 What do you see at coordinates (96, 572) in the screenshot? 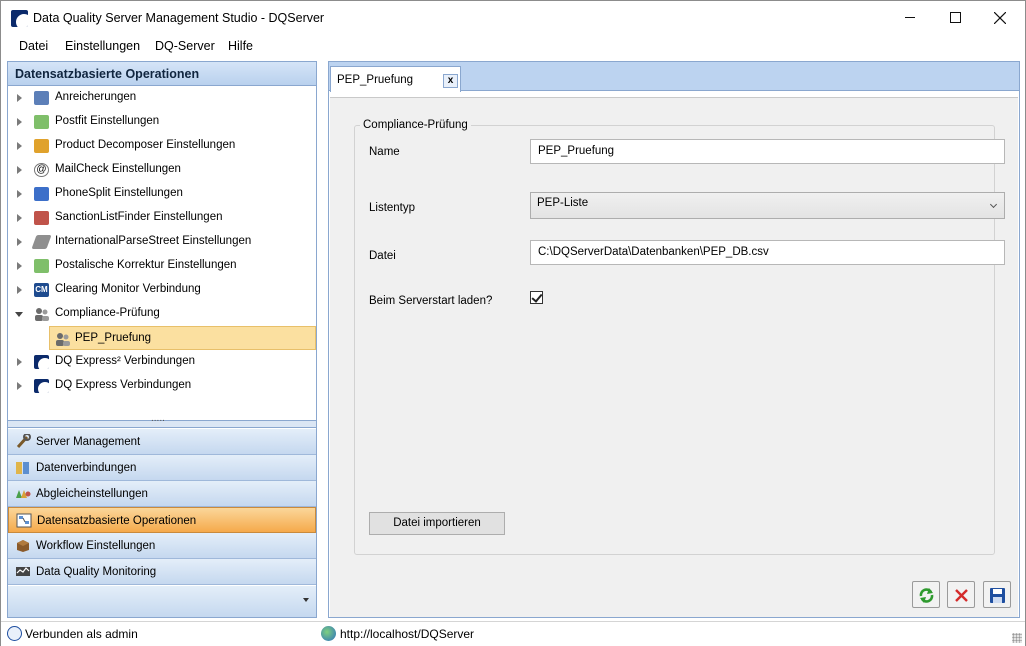
I see `nav-label: Data Quality Monitoring` at bounding box center [96, 572].